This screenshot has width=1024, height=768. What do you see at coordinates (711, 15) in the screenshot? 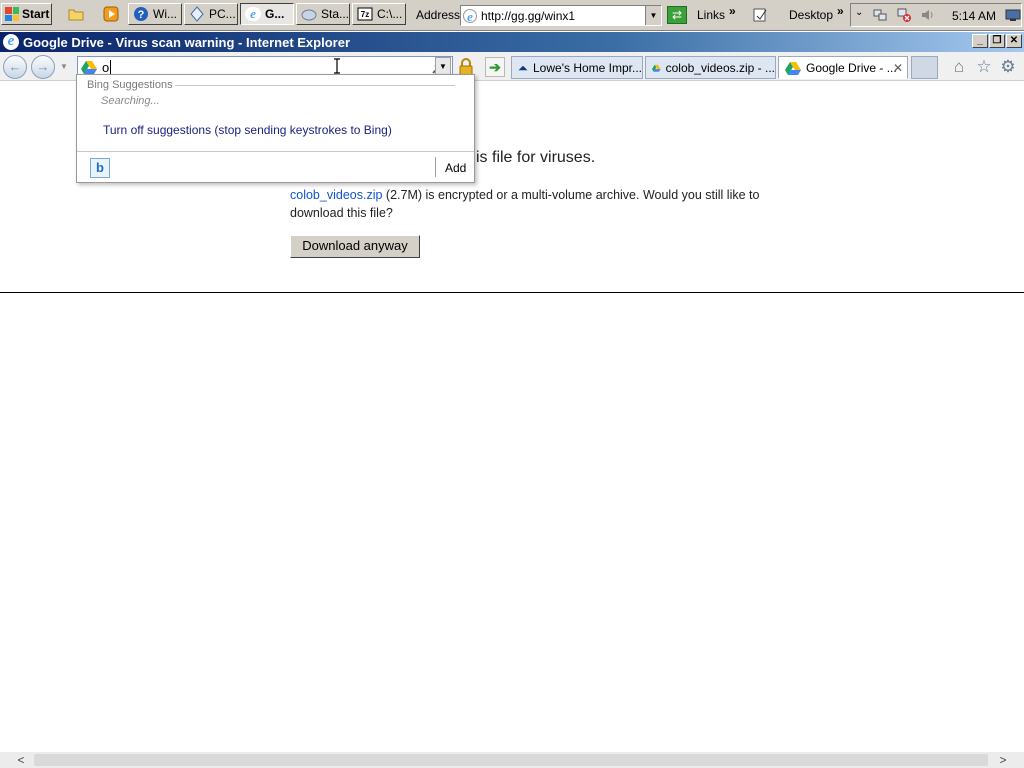
I see `links-label: Links` at bounding box center [711, 15].